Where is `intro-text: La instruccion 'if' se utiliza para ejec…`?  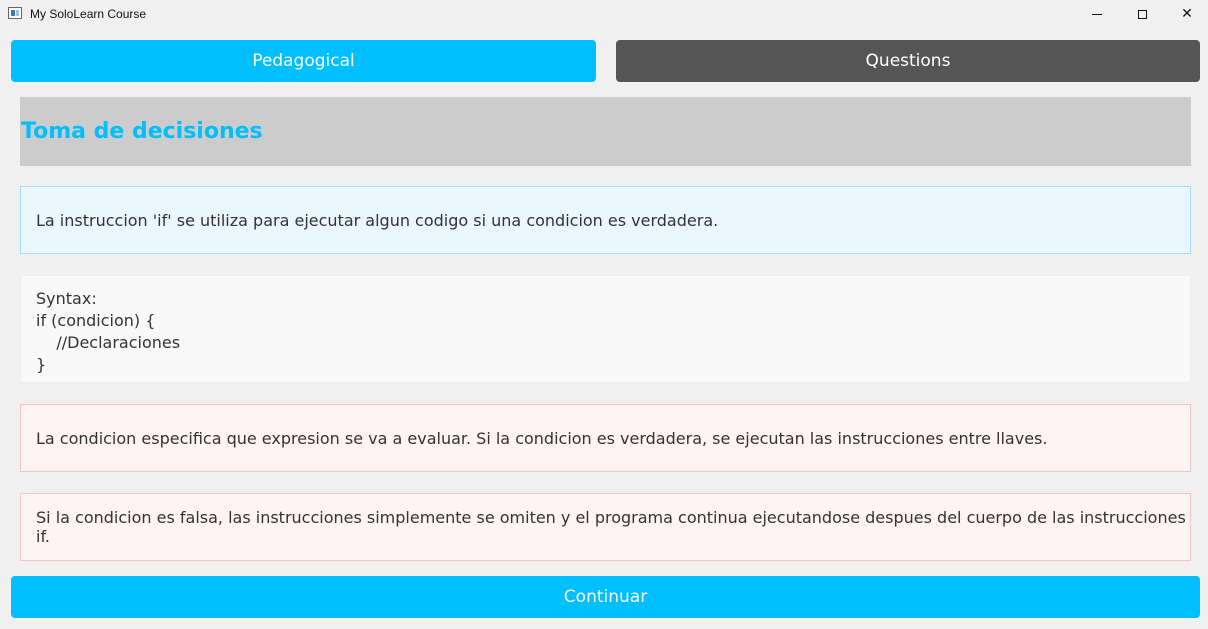 intro-text: La instruccion 'if' se utiliza para ejec… is located at coordinates (377, 220).